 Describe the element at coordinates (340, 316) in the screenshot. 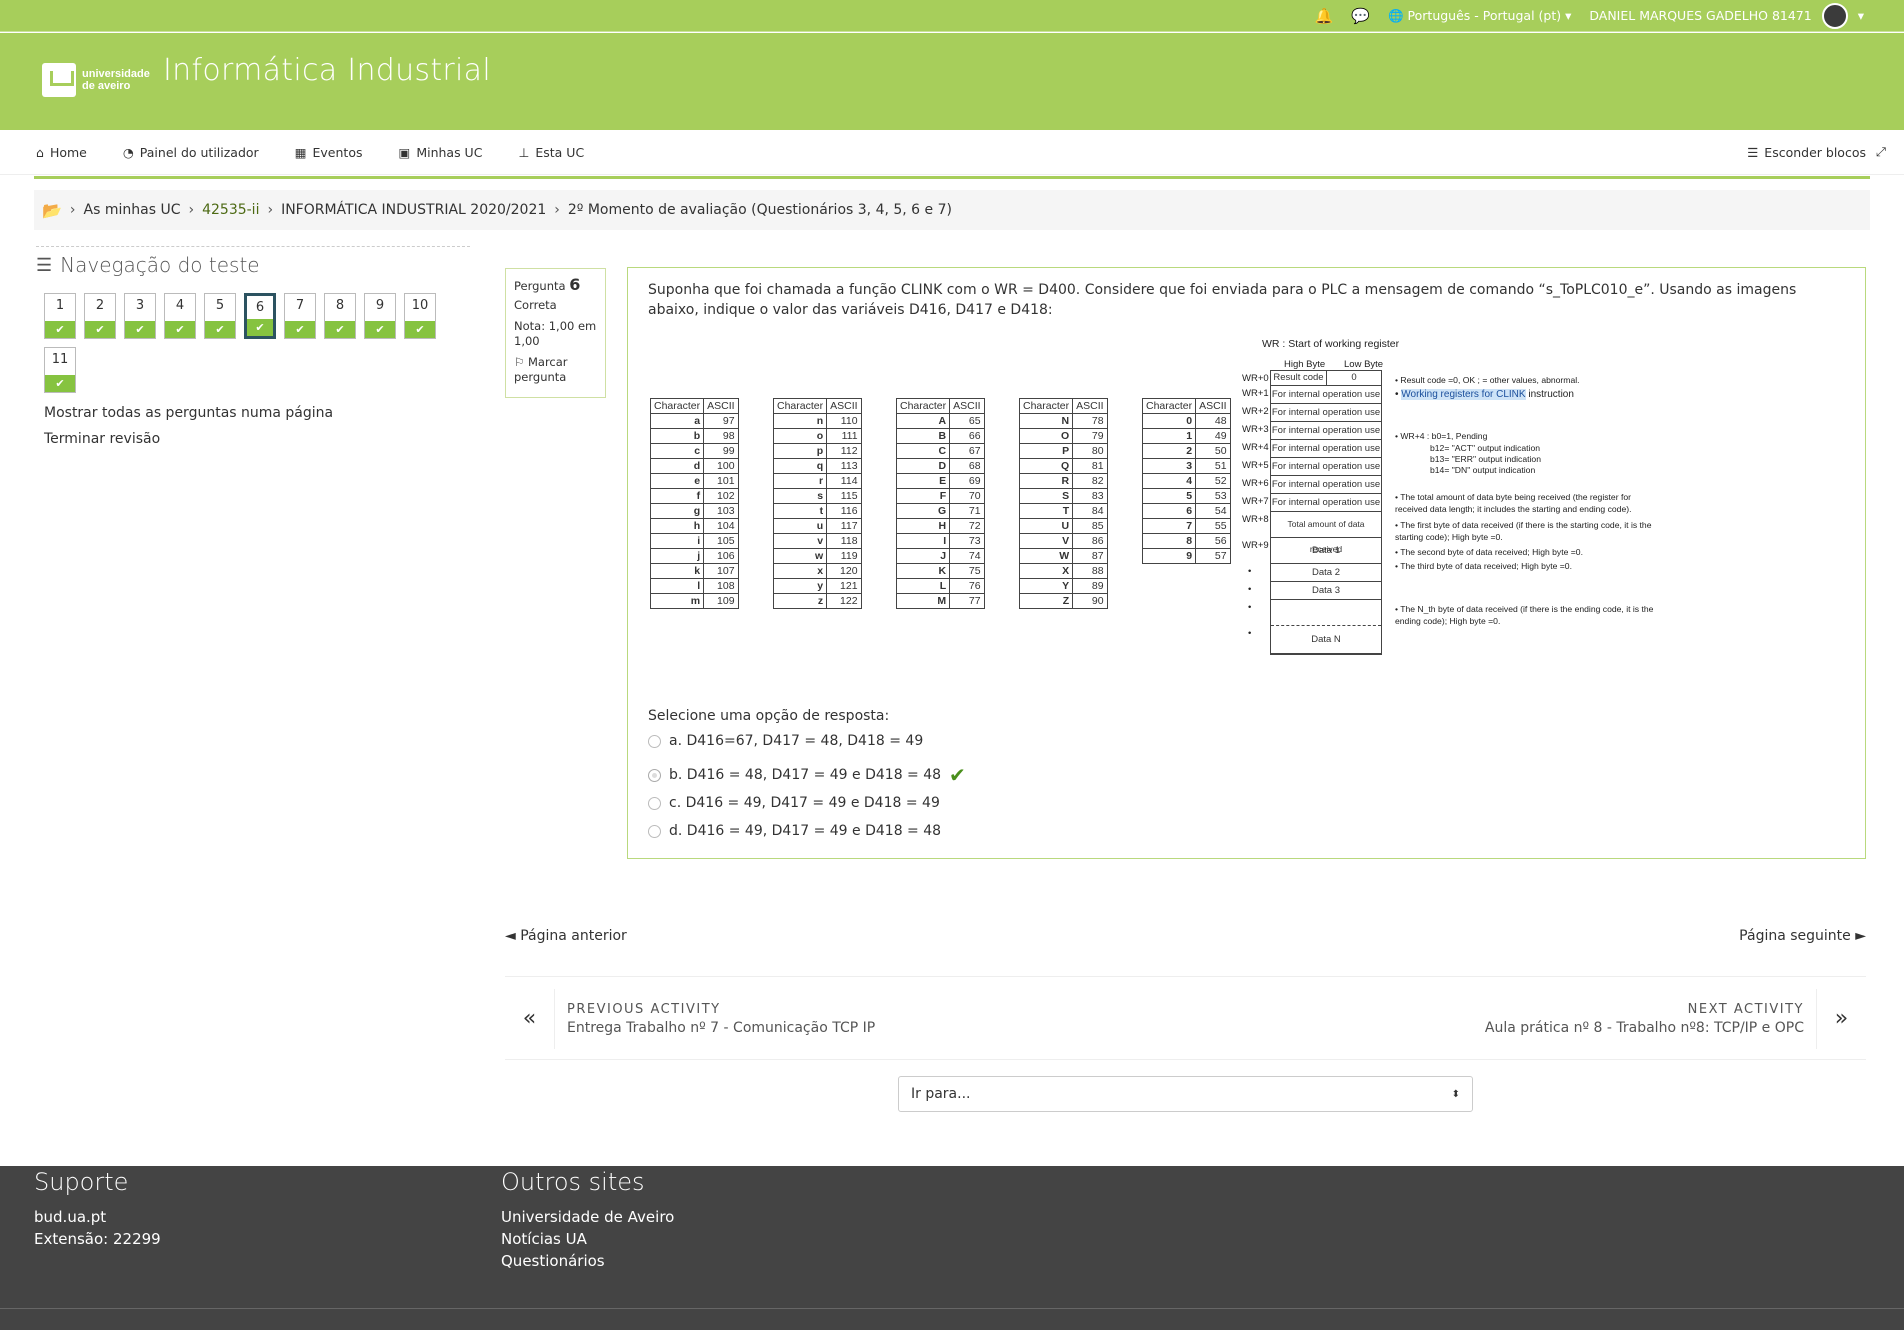

I see `question-button-8: 8 ✔` at that location.